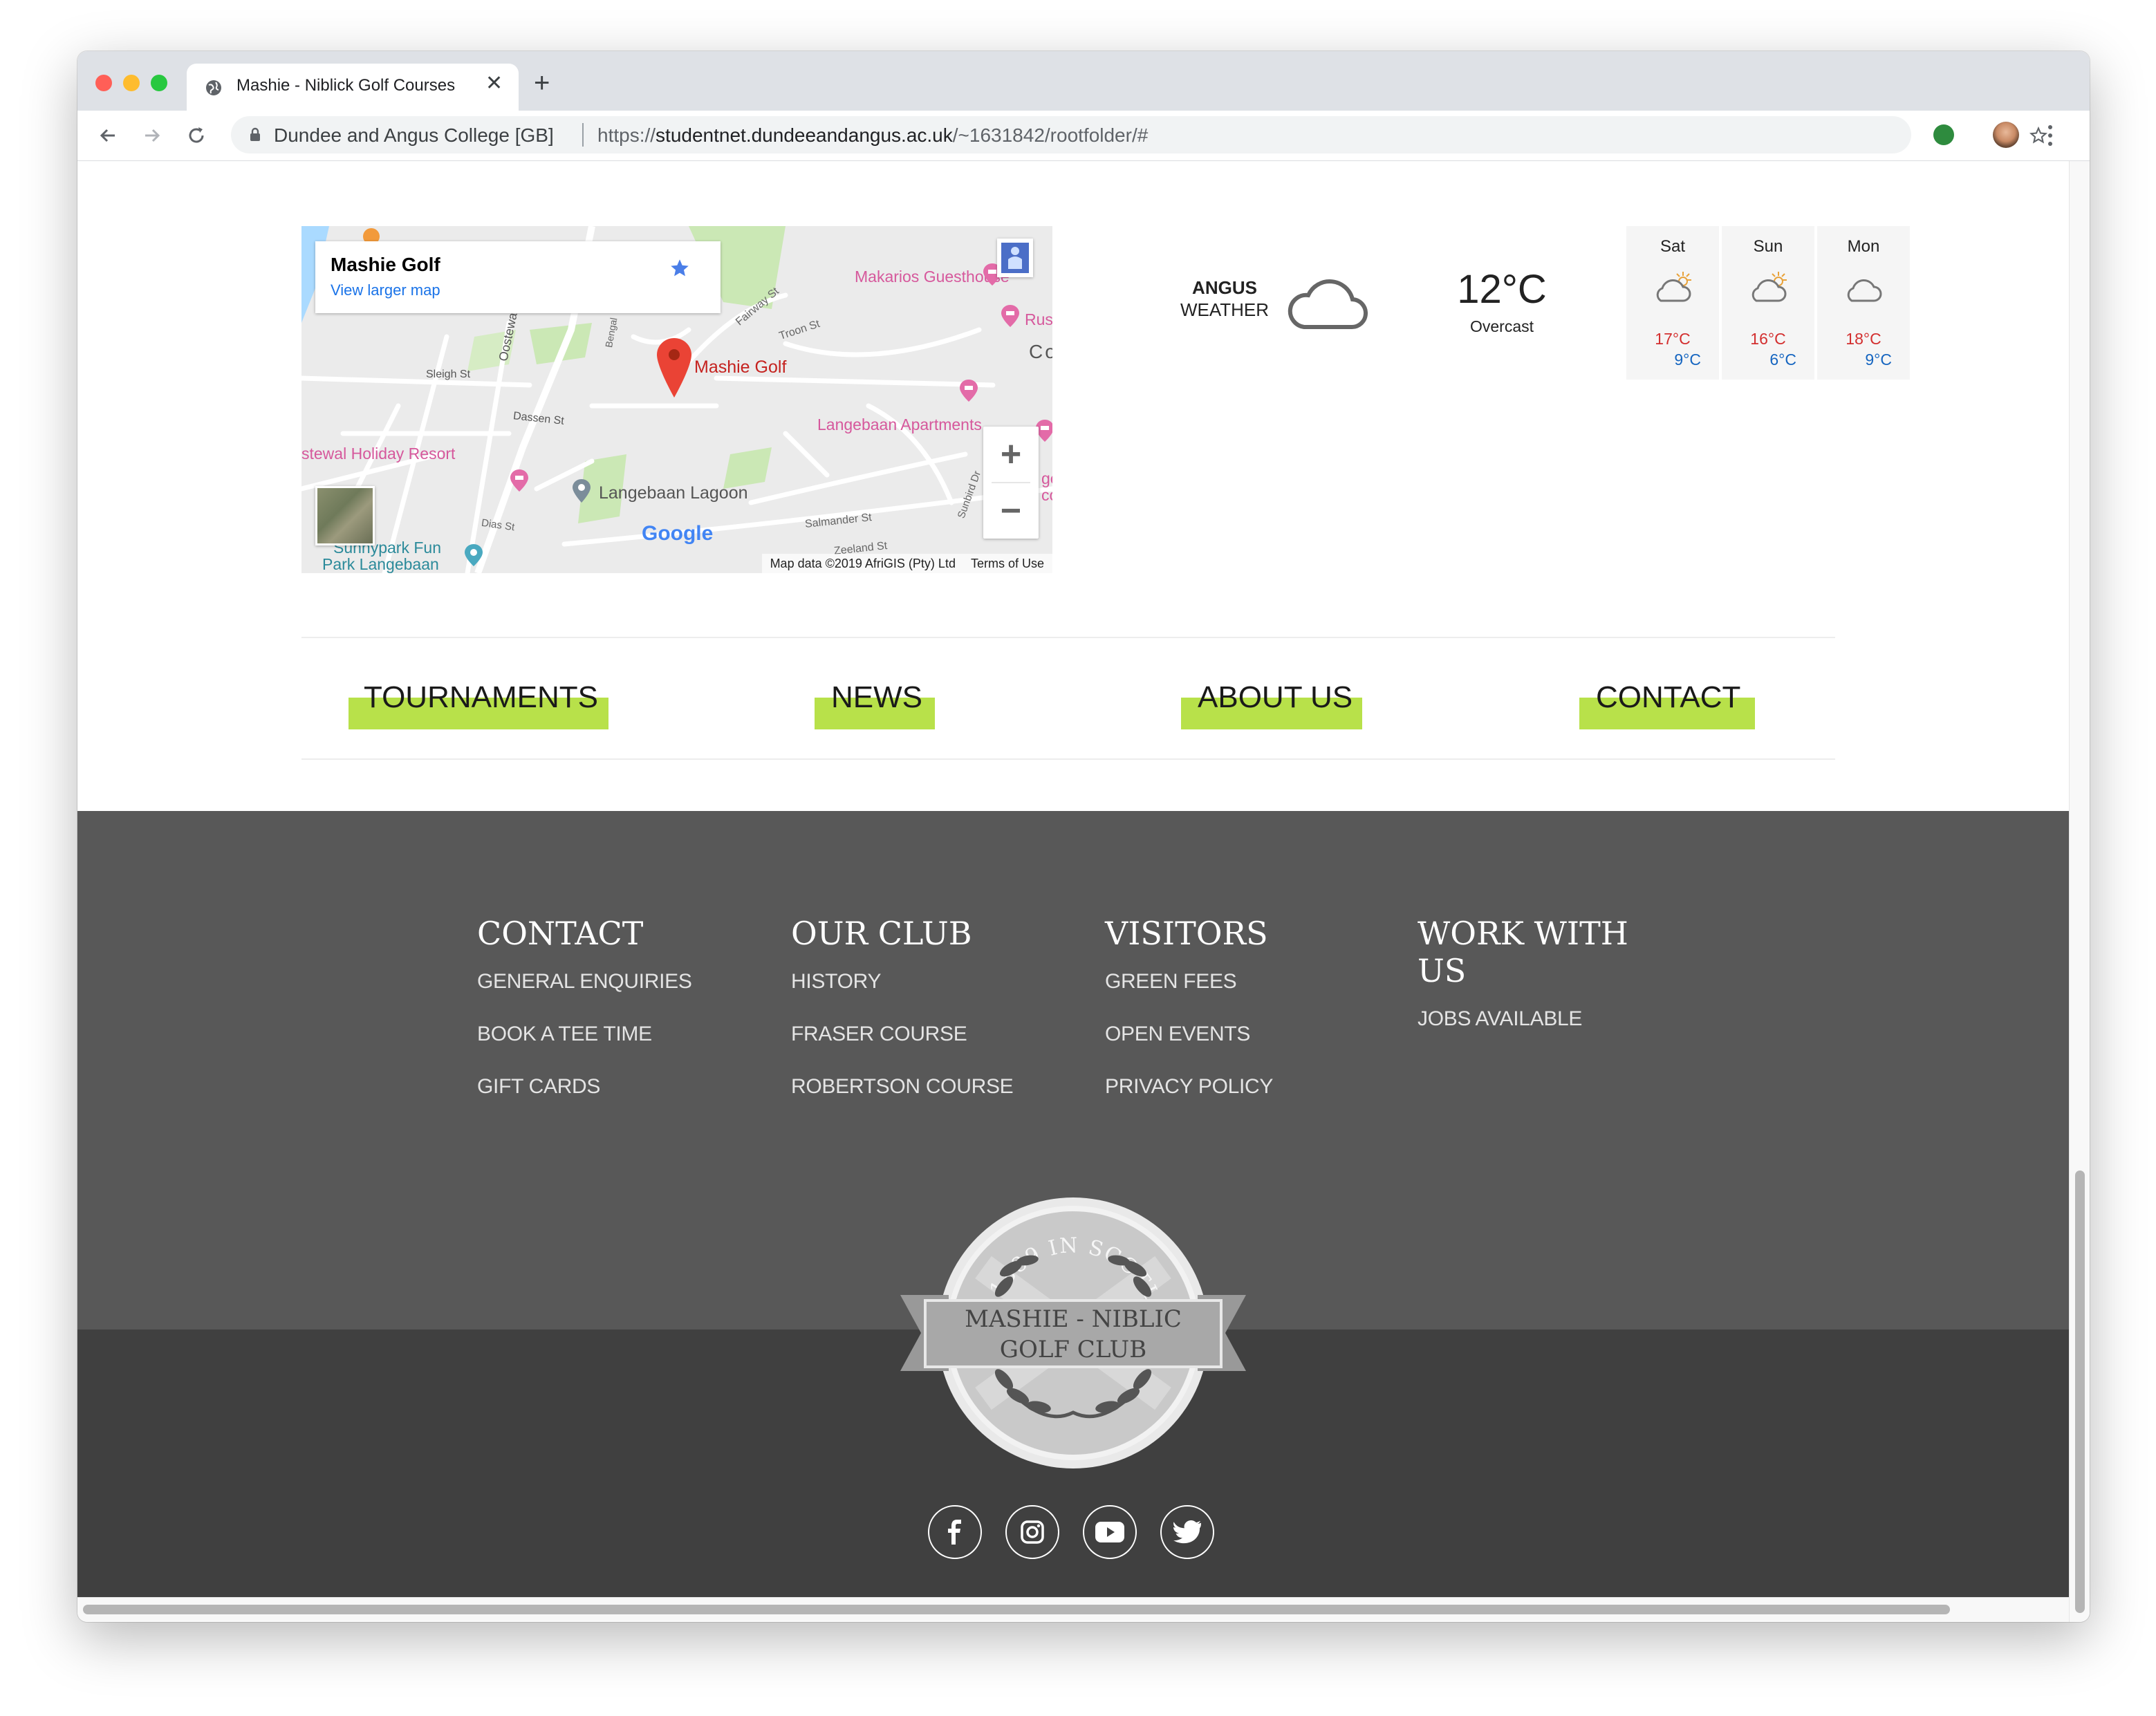  What do you see at coordinates (1186, 933) in the screenshot?
I see `footer-heading: VISITORS` at bounding box center [1186, 933].